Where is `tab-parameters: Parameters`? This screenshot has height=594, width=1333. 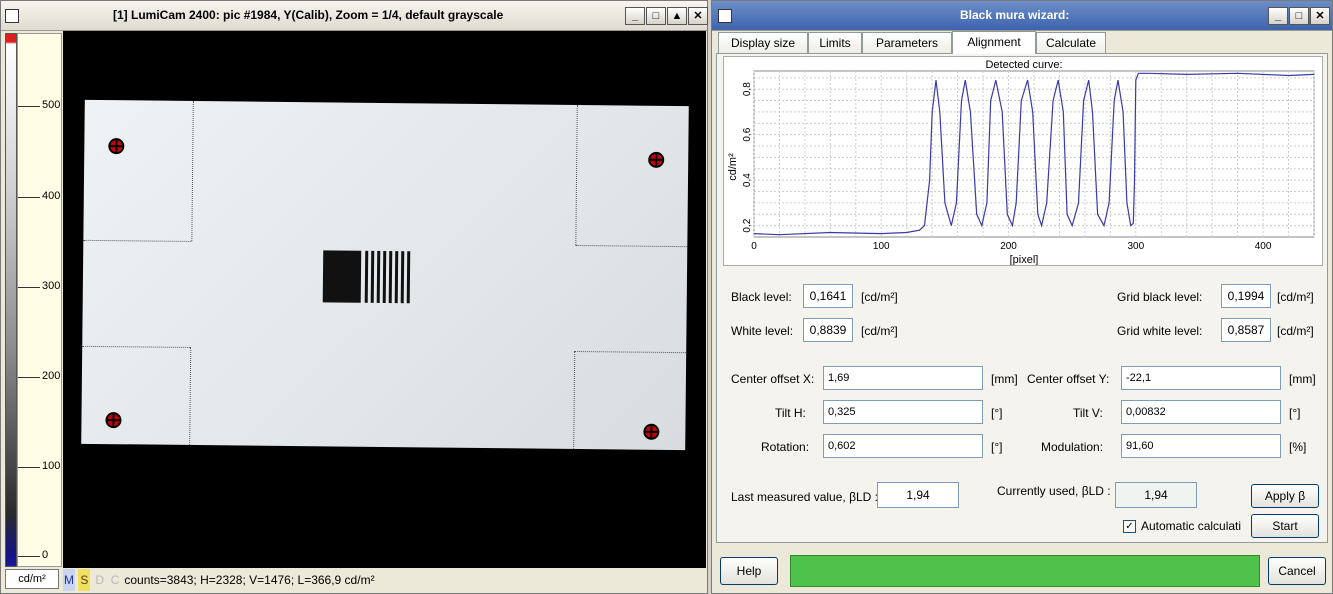 tab-parameters: Parameters is located at coordinates (907, 43).